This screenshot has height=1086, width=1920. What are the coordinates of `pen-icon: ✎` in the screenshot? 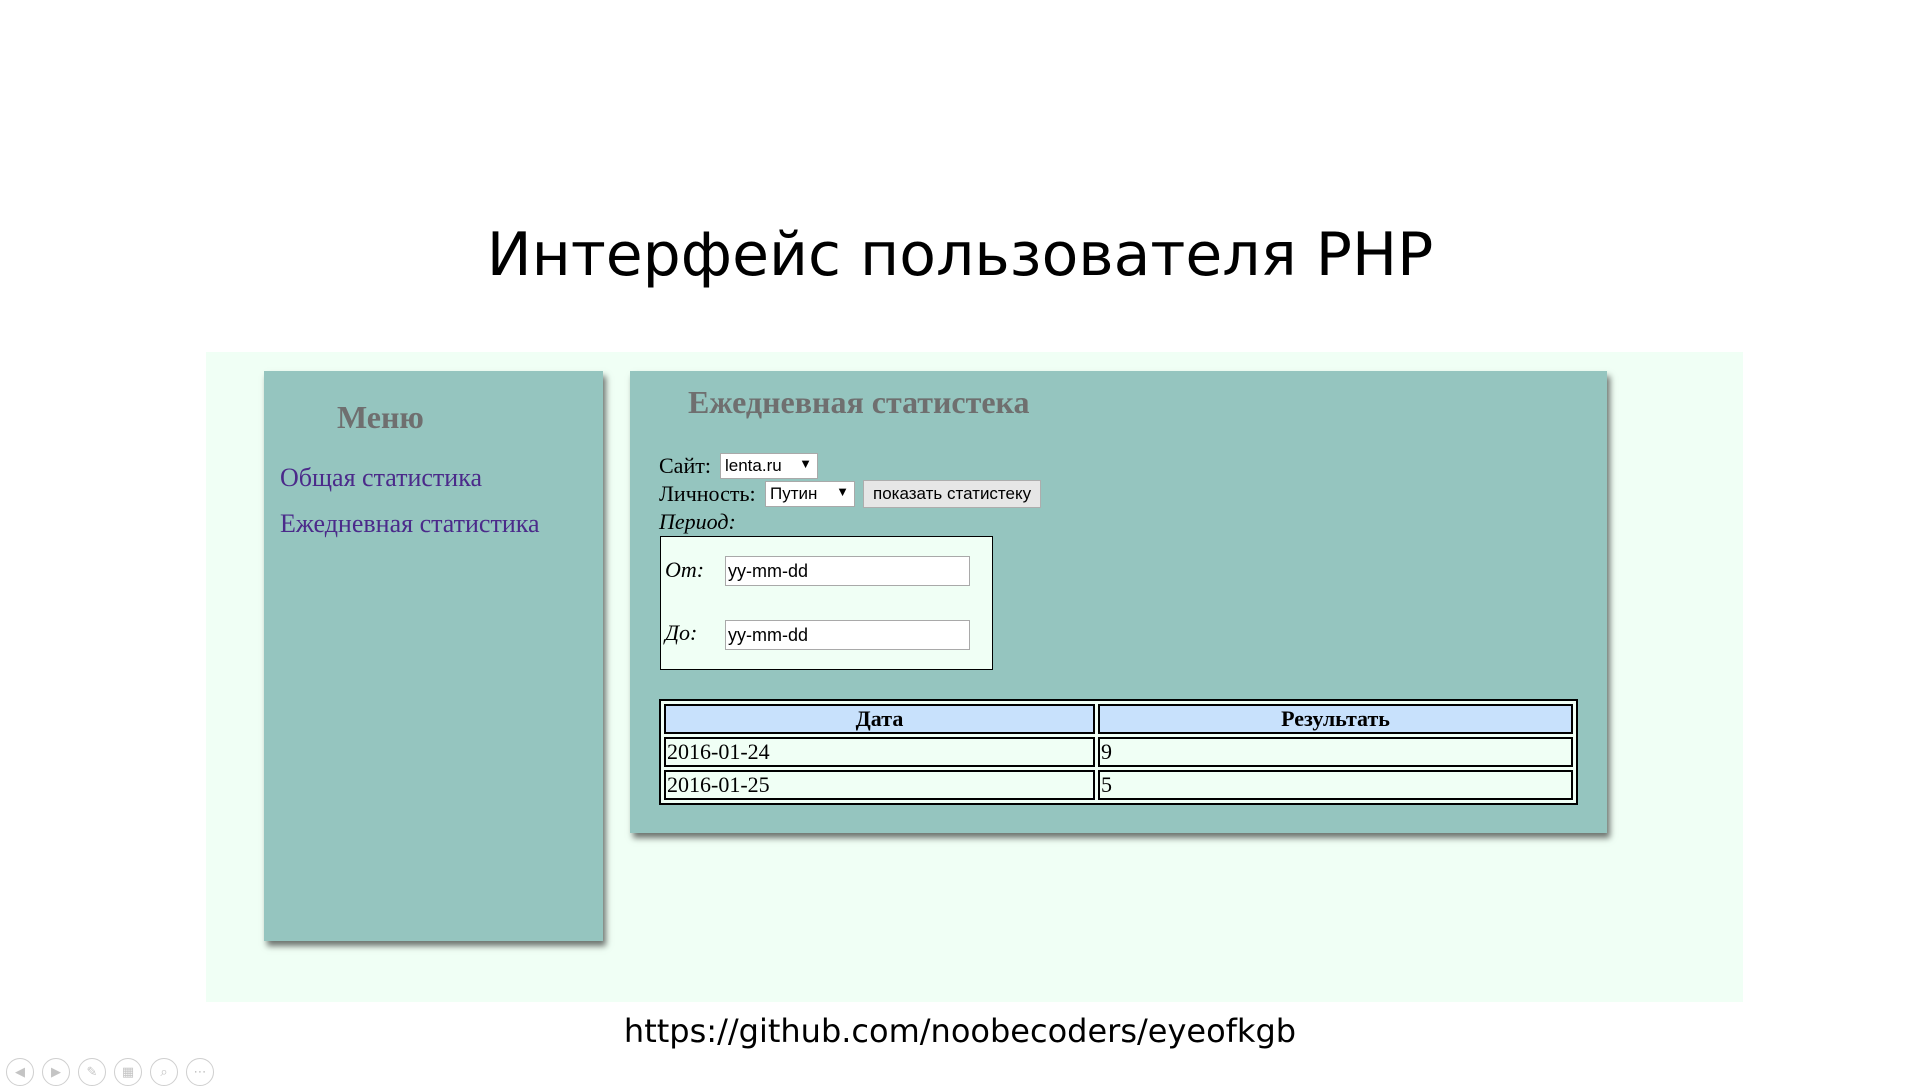 It's located at (92, 1072).